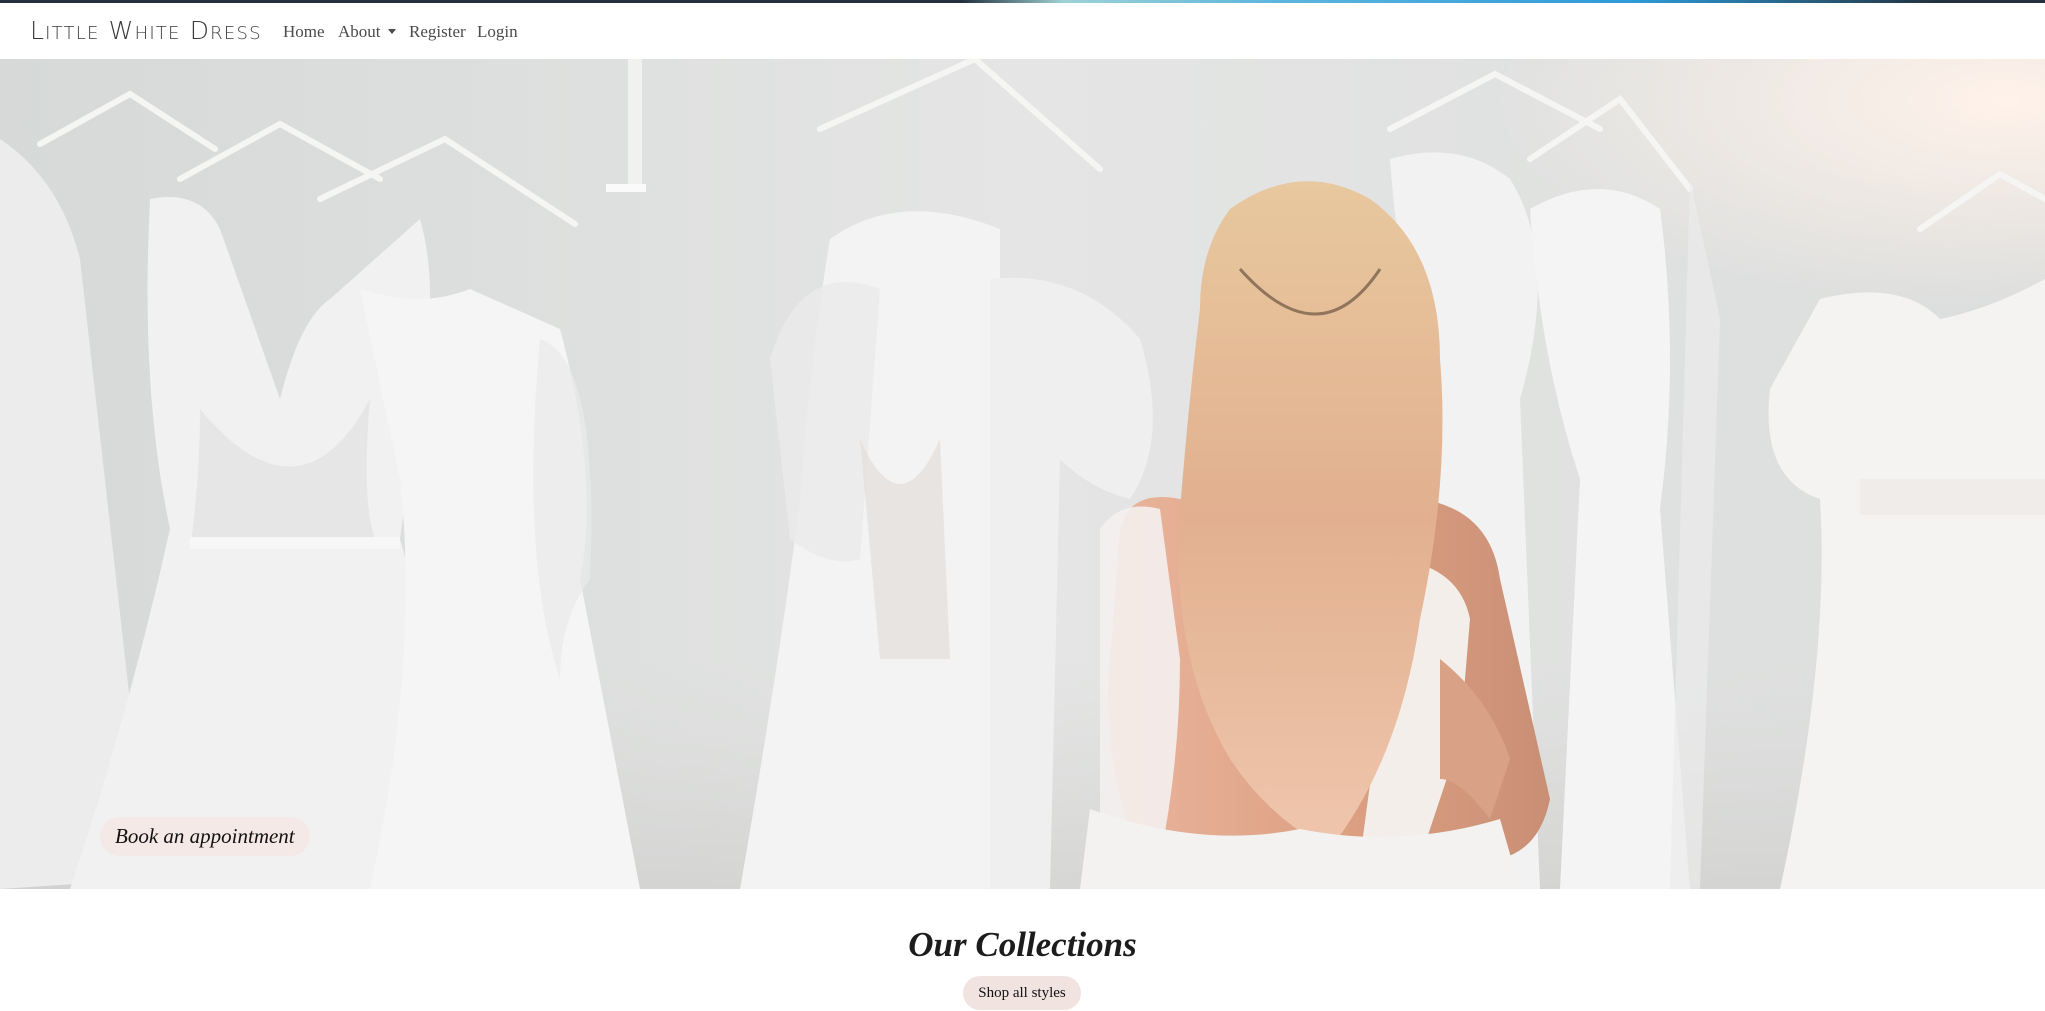 This screenshot has height=1011, width=2045. What do you see at coordinates (437, 32) in the screenshot?
I see `nav-register-link: Register` at bounding box center [437, 32].